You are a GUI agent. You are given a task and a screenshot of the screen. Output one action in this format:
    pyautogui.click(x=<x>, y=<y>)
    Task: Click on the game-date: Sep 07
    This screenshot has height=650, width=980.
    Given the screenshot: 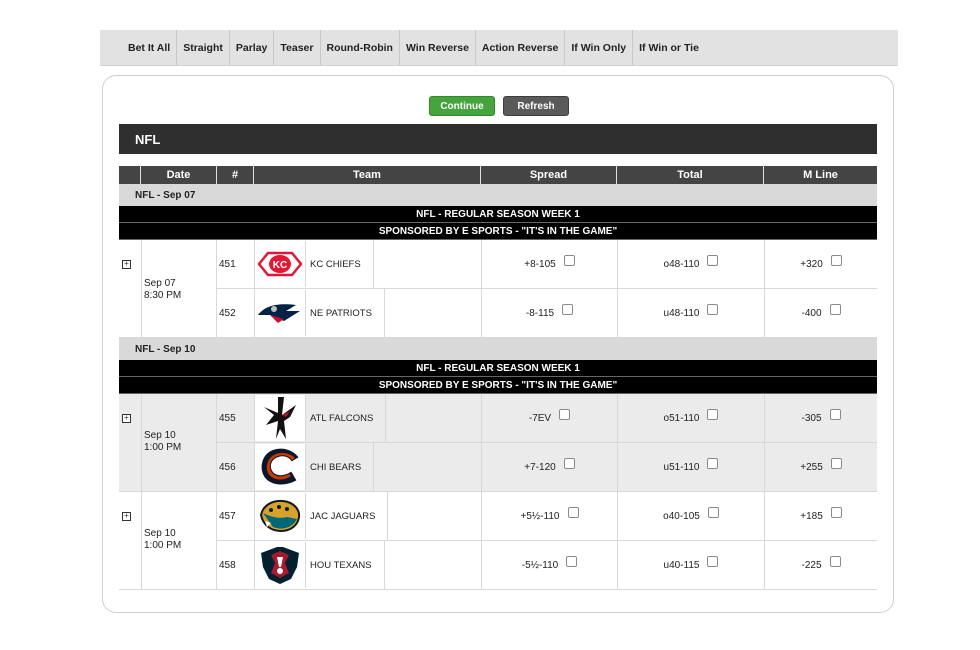 What is the action you would take?
    pyautogui.click(x=160, y=283)
    